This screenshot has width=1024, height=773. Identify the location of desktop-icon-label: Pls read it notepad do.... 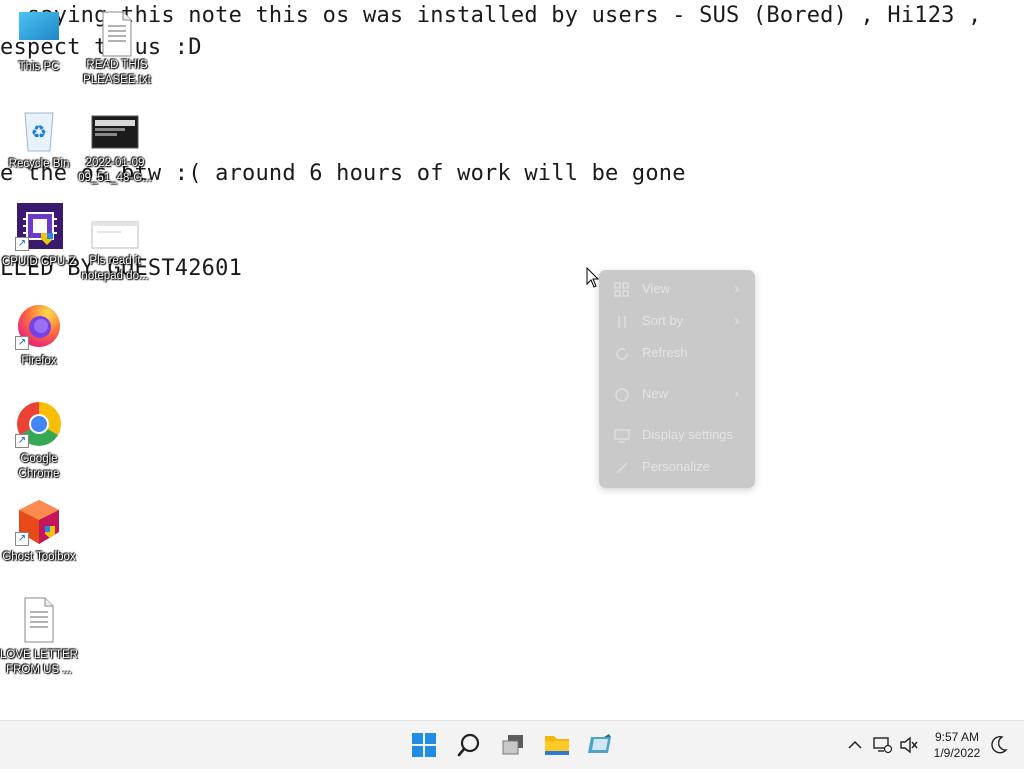
(115, 268).